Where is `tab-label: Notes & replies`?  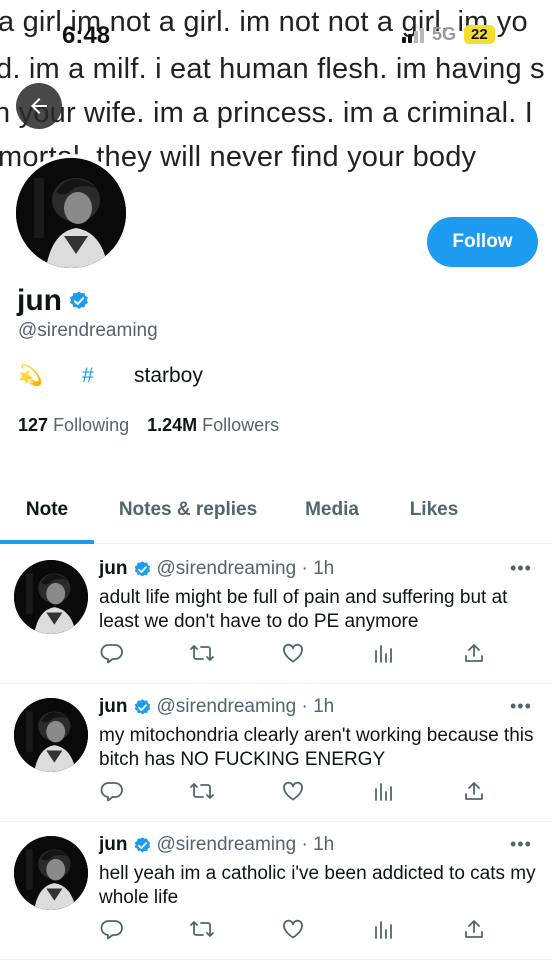 tab-label: Notes & replies is located at coordinates (188, 509).